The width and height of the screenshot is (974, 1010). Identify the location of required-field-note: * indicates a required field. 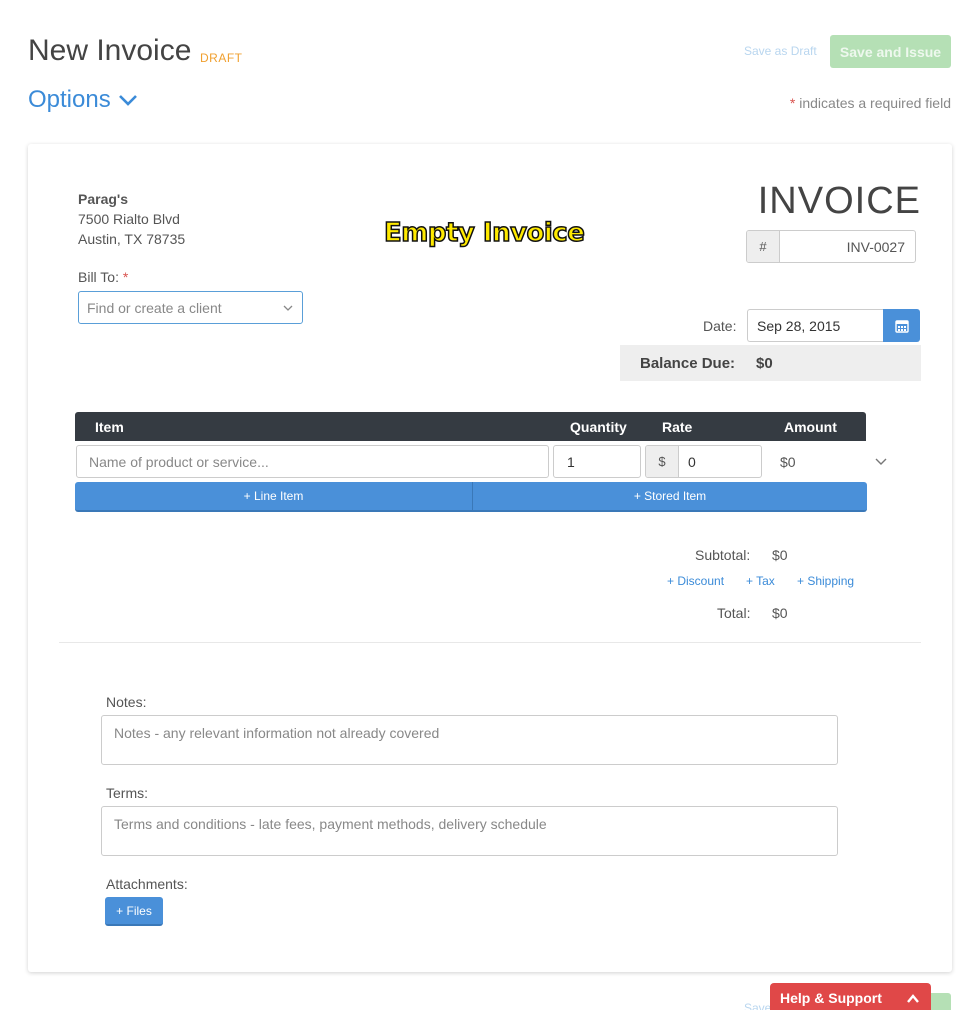
(870, 103).